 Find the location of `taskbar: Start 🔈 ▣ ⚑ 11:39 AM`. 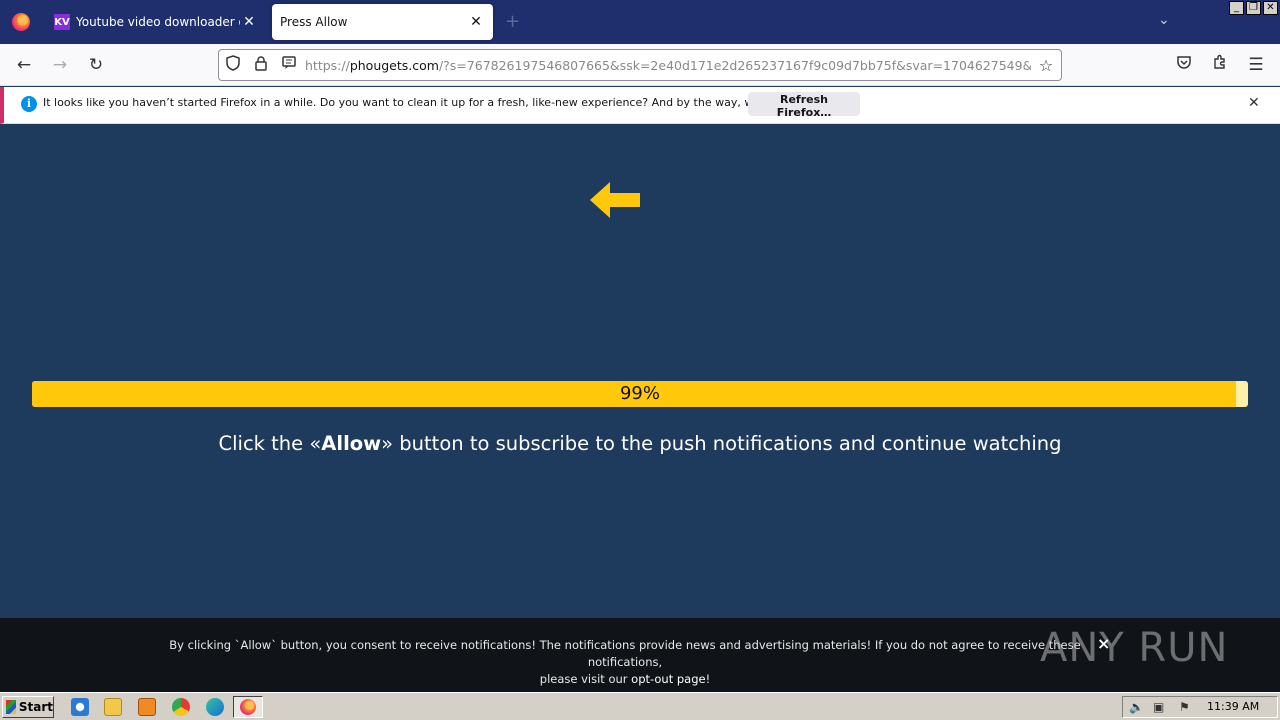

taskbar: Start 🔈 ▣ ⚑ 11:39 AM is located at coordinates (640, 706).